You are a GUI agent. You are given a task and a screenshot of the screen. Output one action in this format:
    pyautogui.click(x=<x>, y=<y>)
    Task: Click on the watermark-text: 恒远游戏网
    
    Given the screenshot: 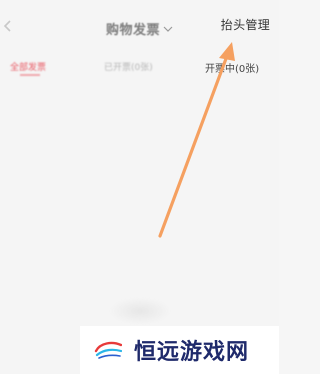 What is the action you would take?
    pyautogui.click(x=192, y=352)
    